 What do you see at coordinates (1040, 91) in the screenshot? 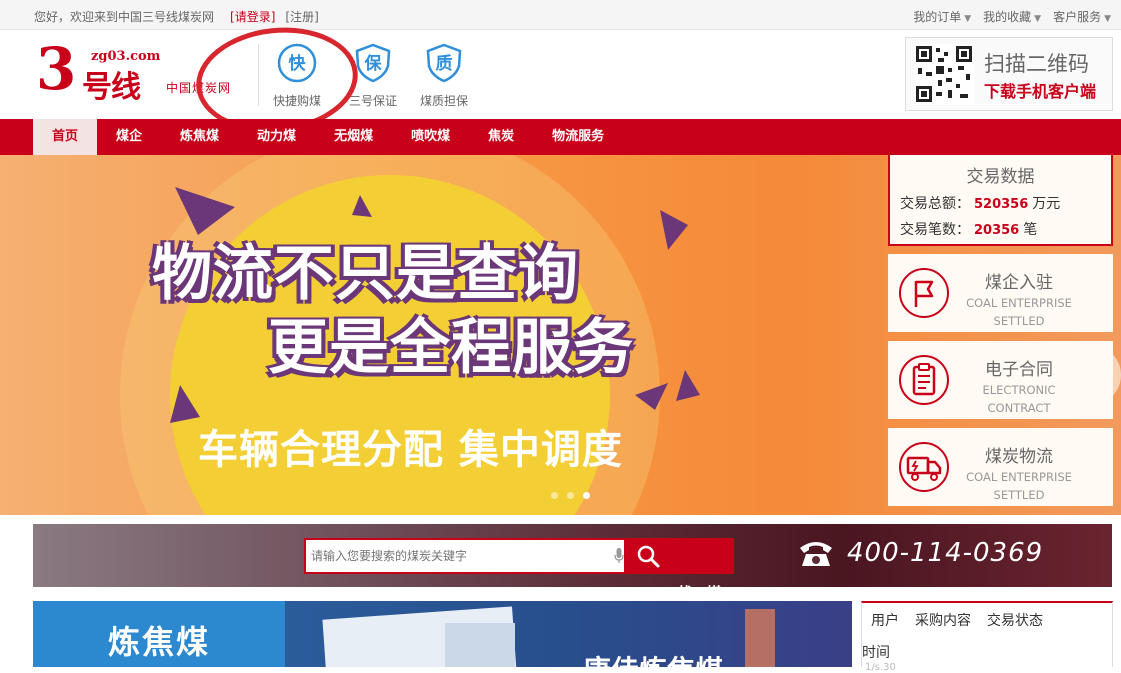
I see `qr-promo-line2: 下载手机客户端` at bounding box center [1040, 91].